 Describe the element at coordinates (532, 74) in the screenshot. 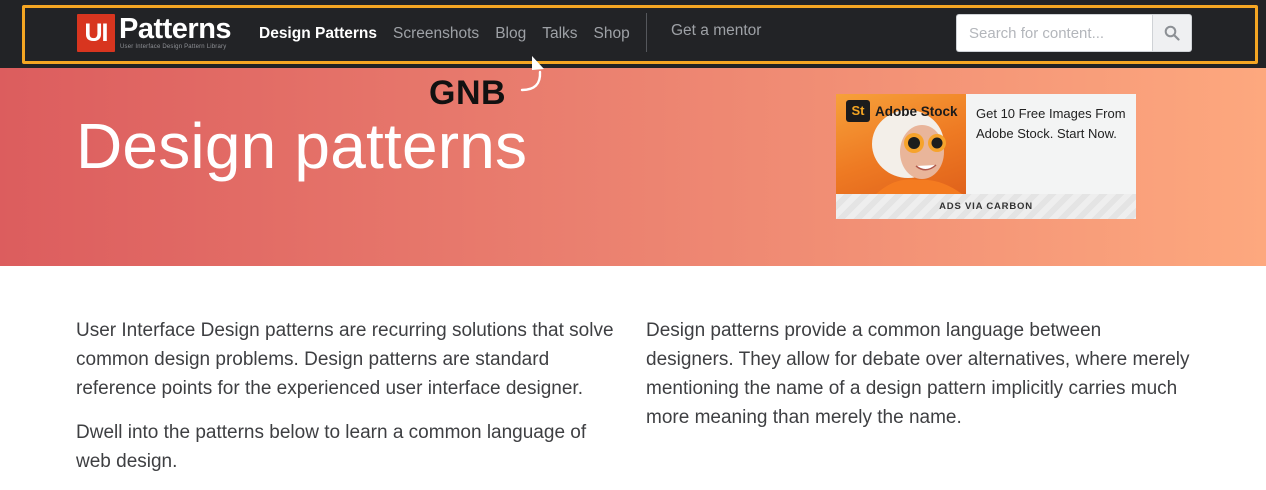

I see `annotation-arrow-icon` at that location.